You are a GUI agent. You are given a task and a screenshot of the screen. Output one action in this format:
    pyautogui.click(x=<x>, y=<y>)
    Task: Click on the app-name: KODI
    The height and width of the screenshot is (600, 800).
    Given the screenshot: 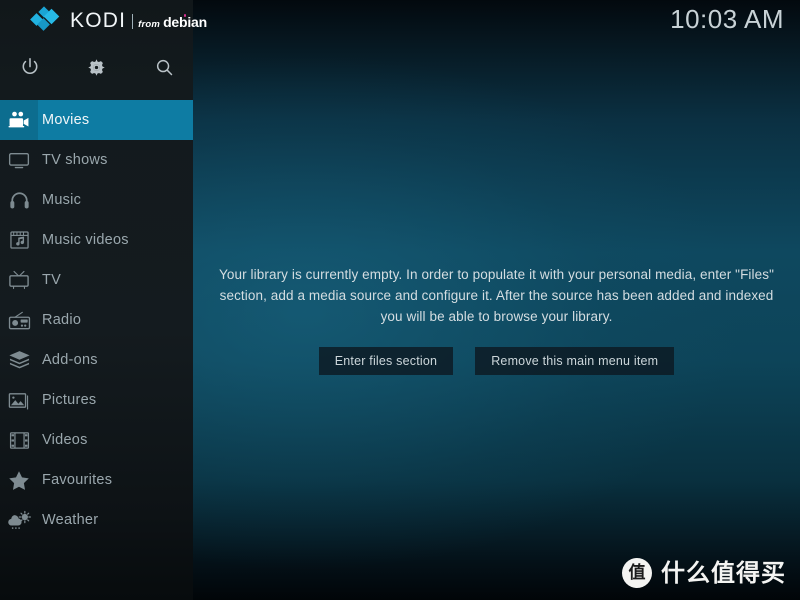 What is the action you would take?
    pyautogui.click(x=98, y=20)
    